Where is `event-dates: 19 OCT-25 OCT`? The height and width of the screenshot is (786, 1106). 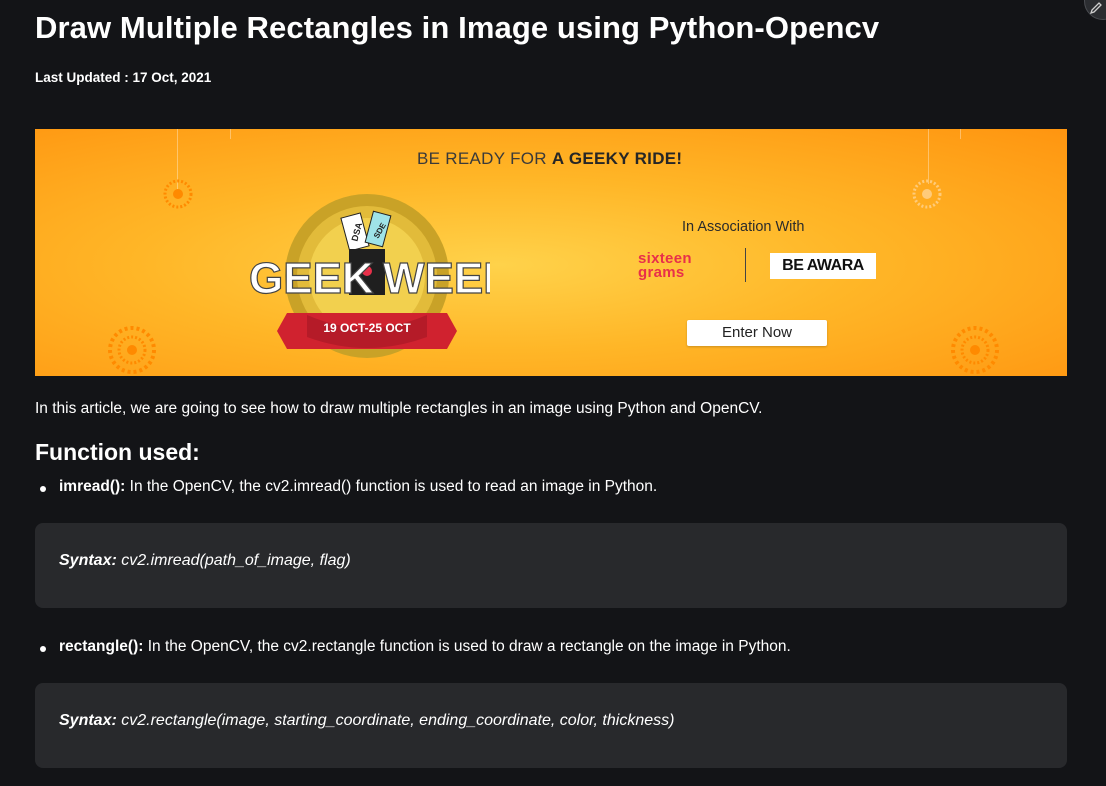 event-dates: 19 OCT-25 OCT is located at coordinates (367, 328).